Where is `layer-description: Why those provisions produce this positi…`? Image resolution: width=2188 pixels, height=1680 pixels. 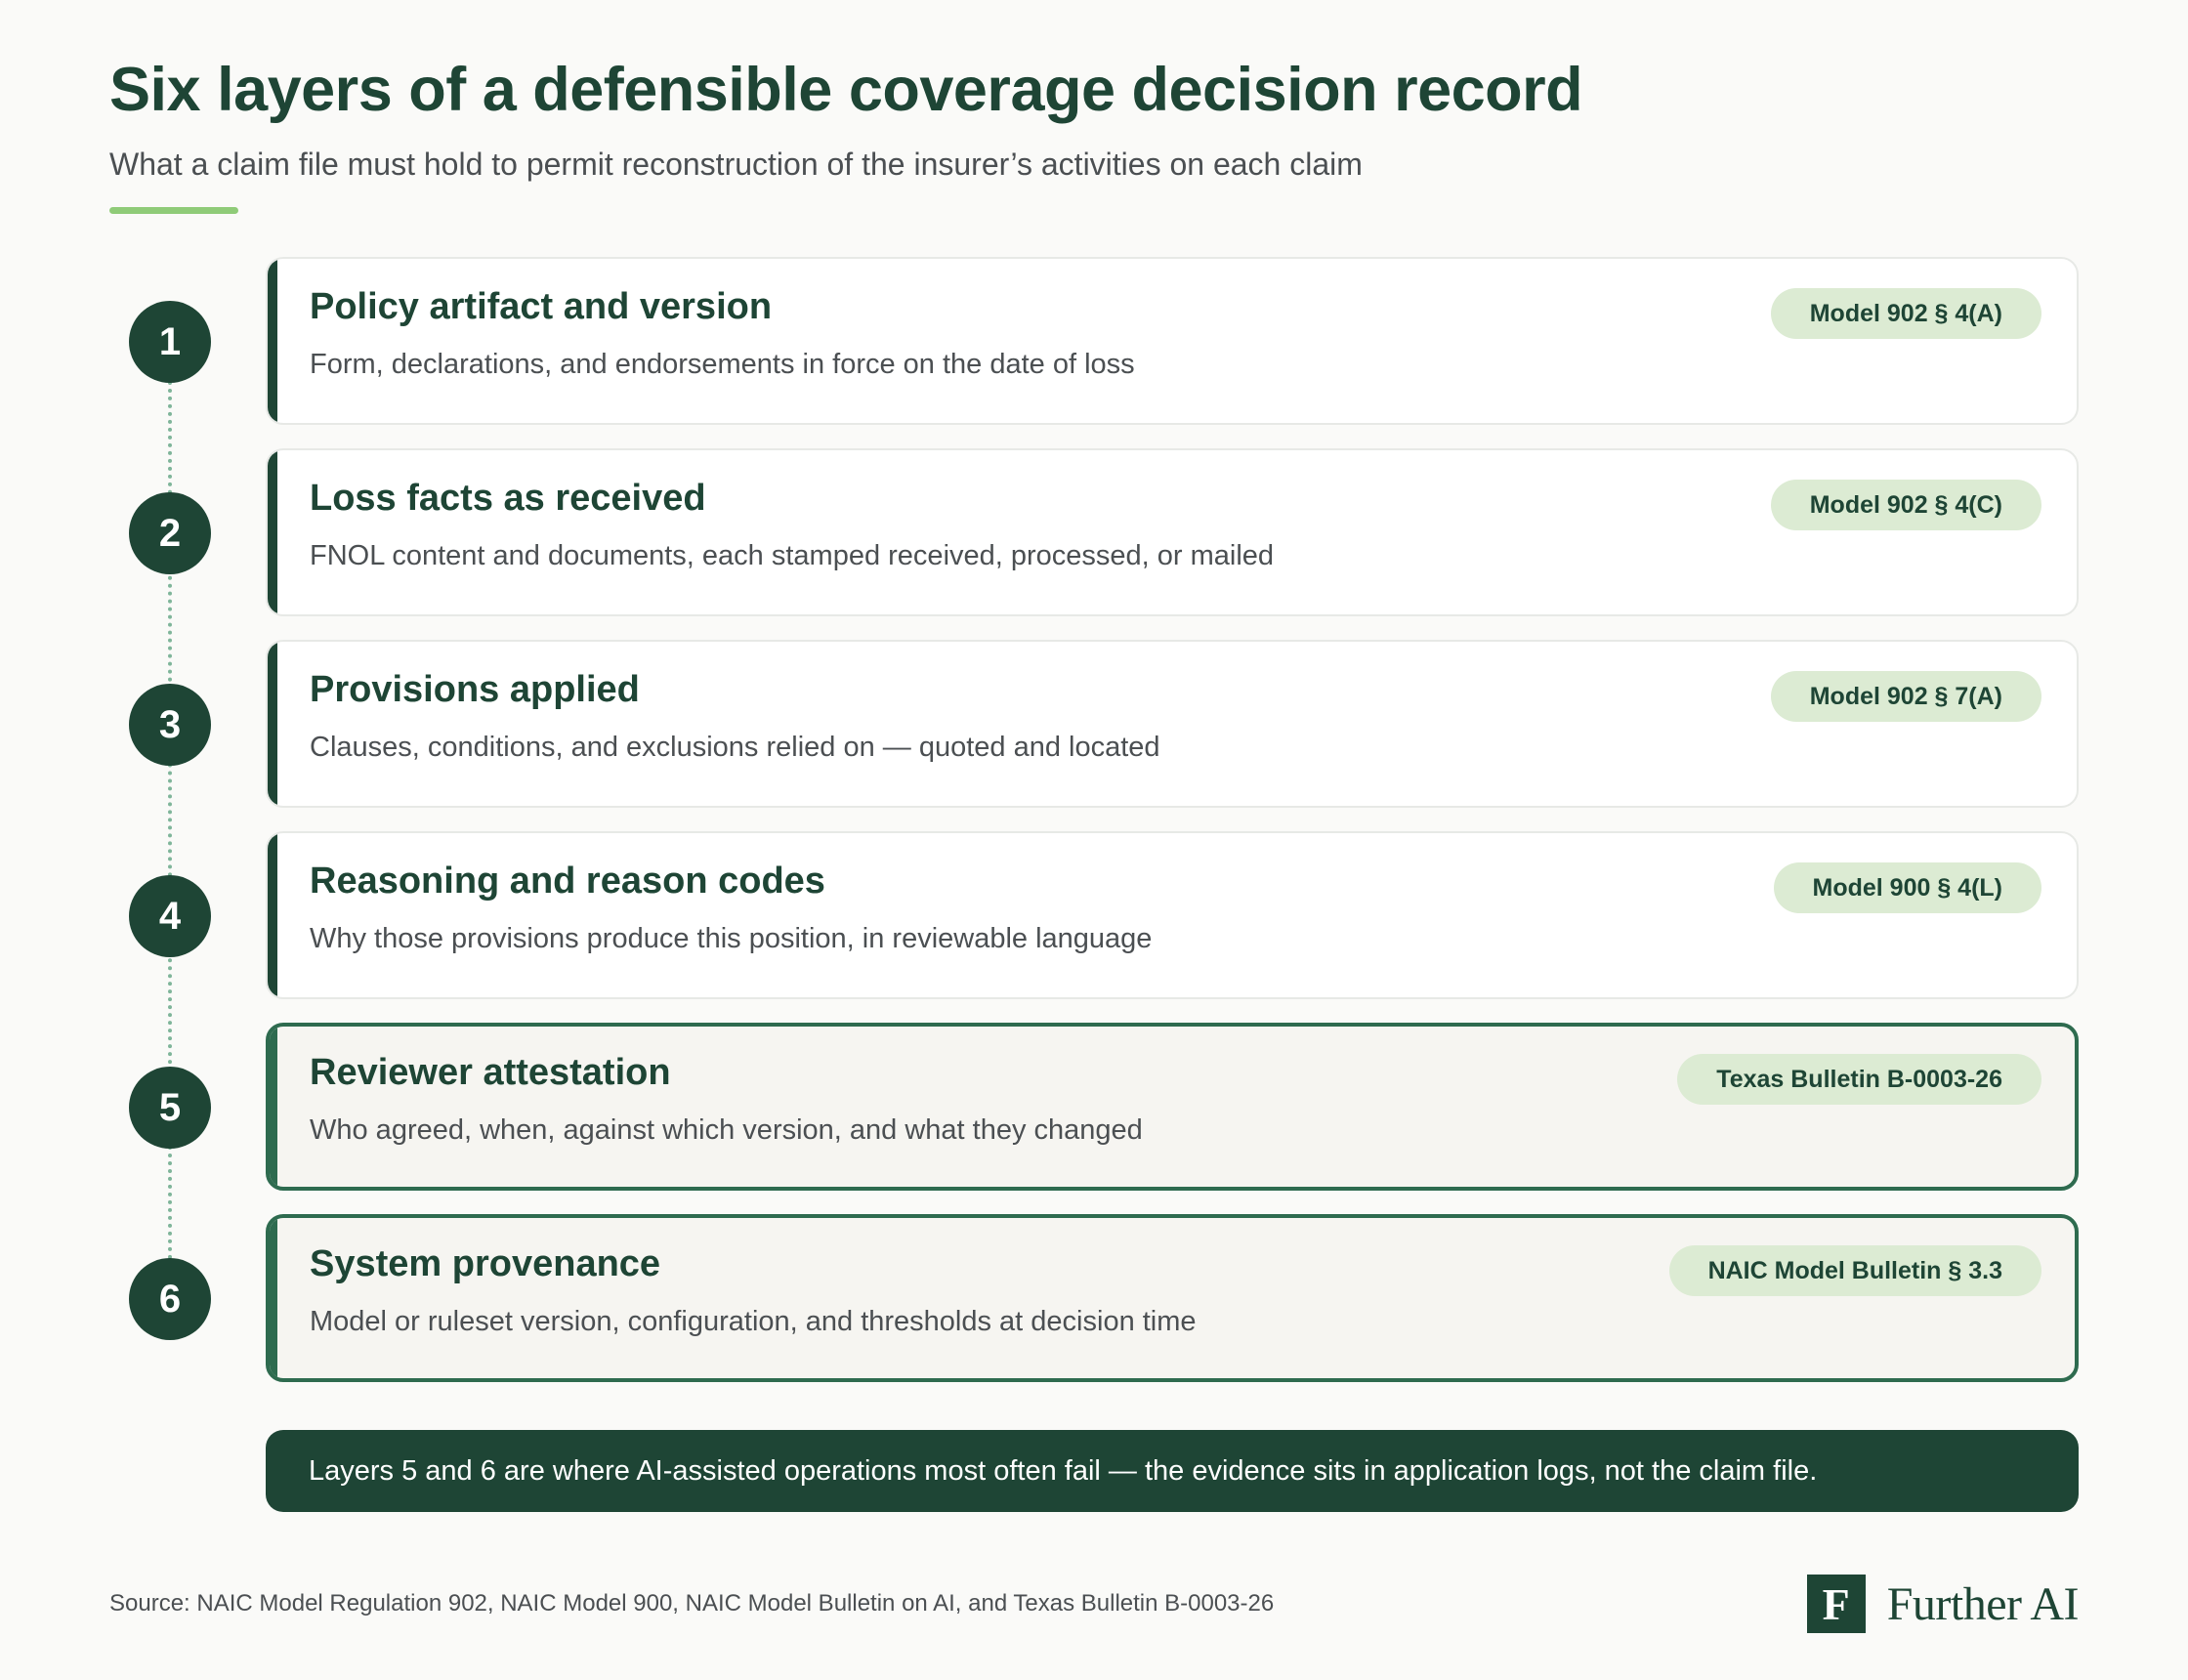
layer-description: Why those provisions produce this positi… is located at coordinates (731, 938).